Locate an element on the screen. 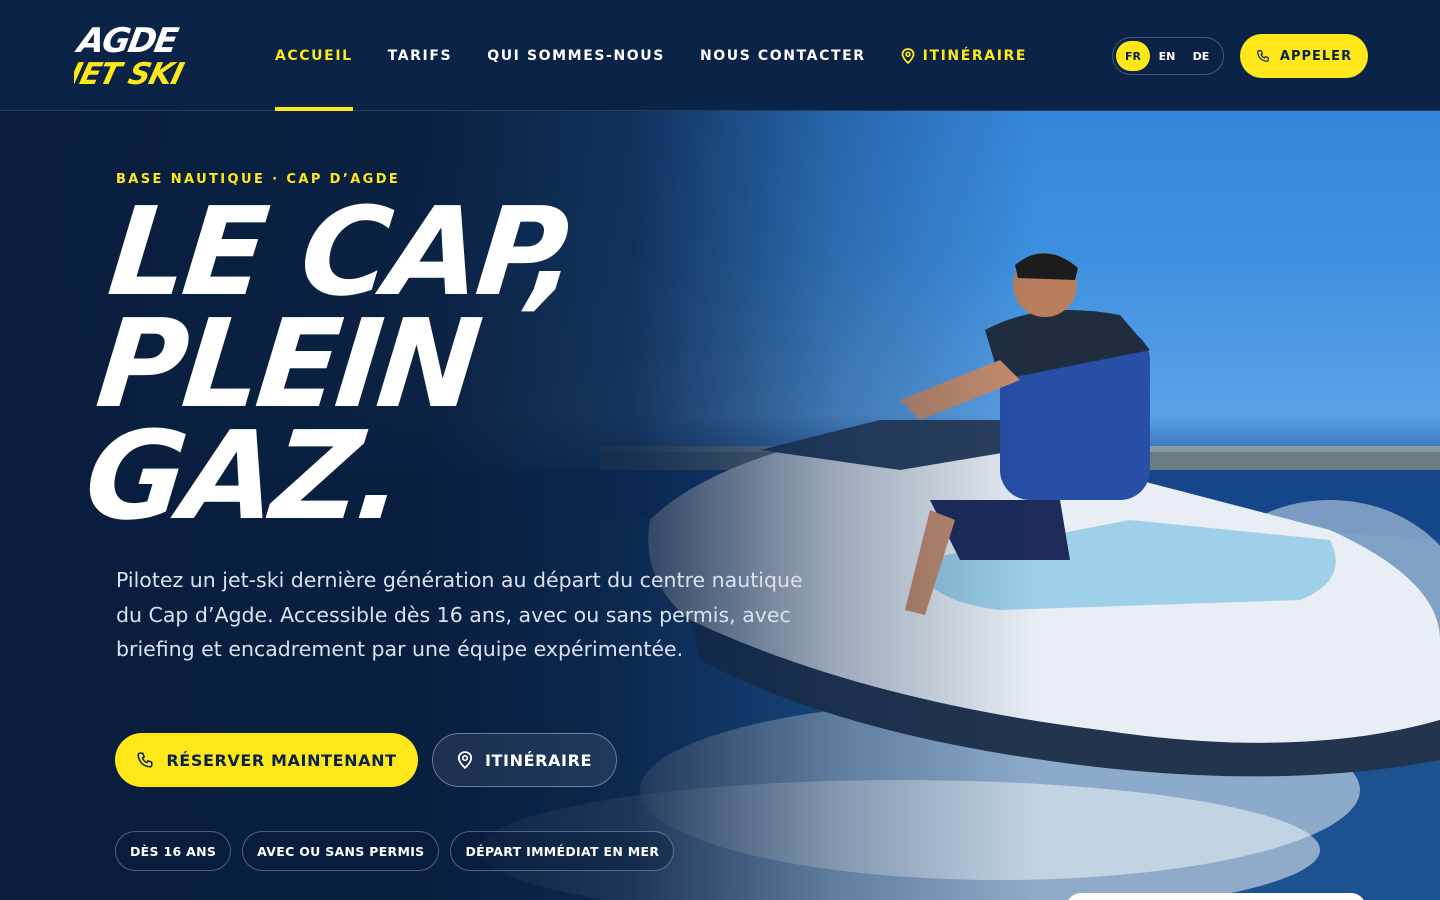 Image resolution: width=1440 pixels, height=900 pixels. logo-mark: AGDE JET SKI is located at coordinates (123, 56).